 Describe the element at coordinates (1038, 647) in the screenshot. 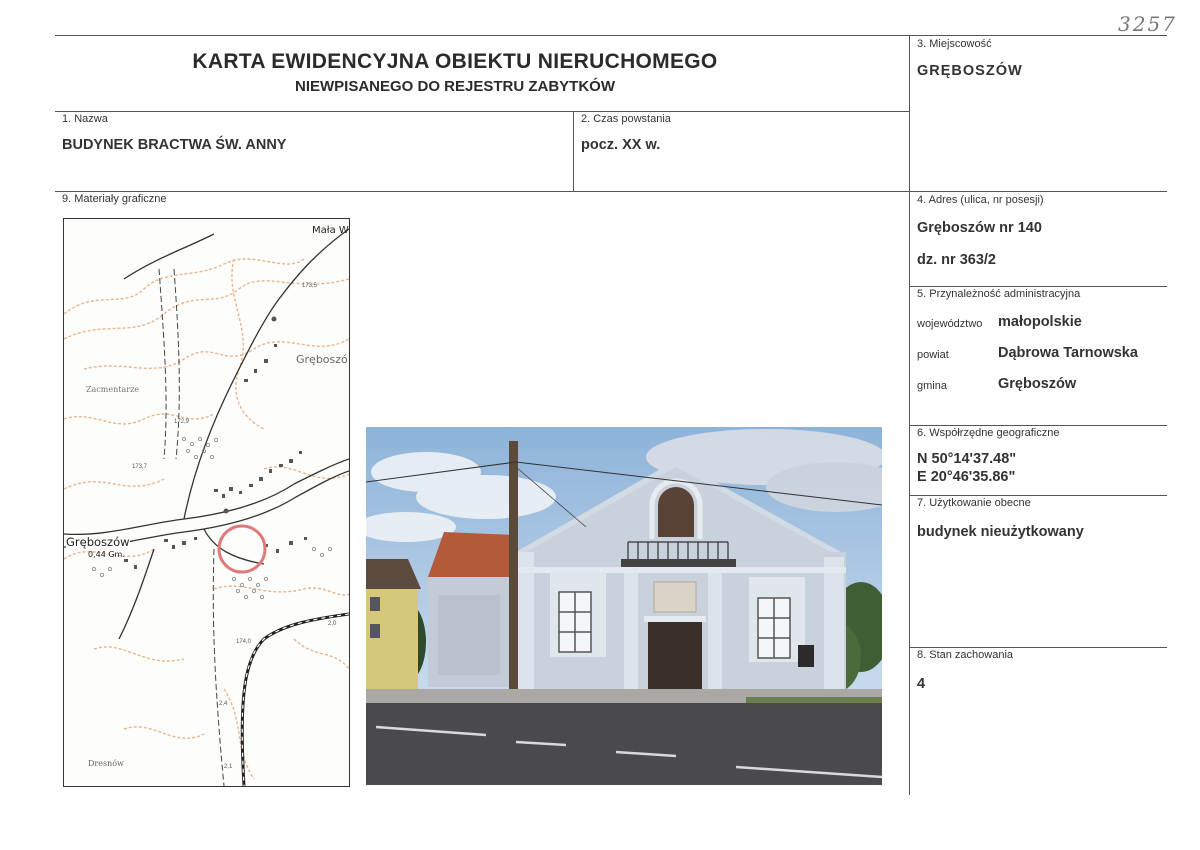

I see `rule-section8` at that location.